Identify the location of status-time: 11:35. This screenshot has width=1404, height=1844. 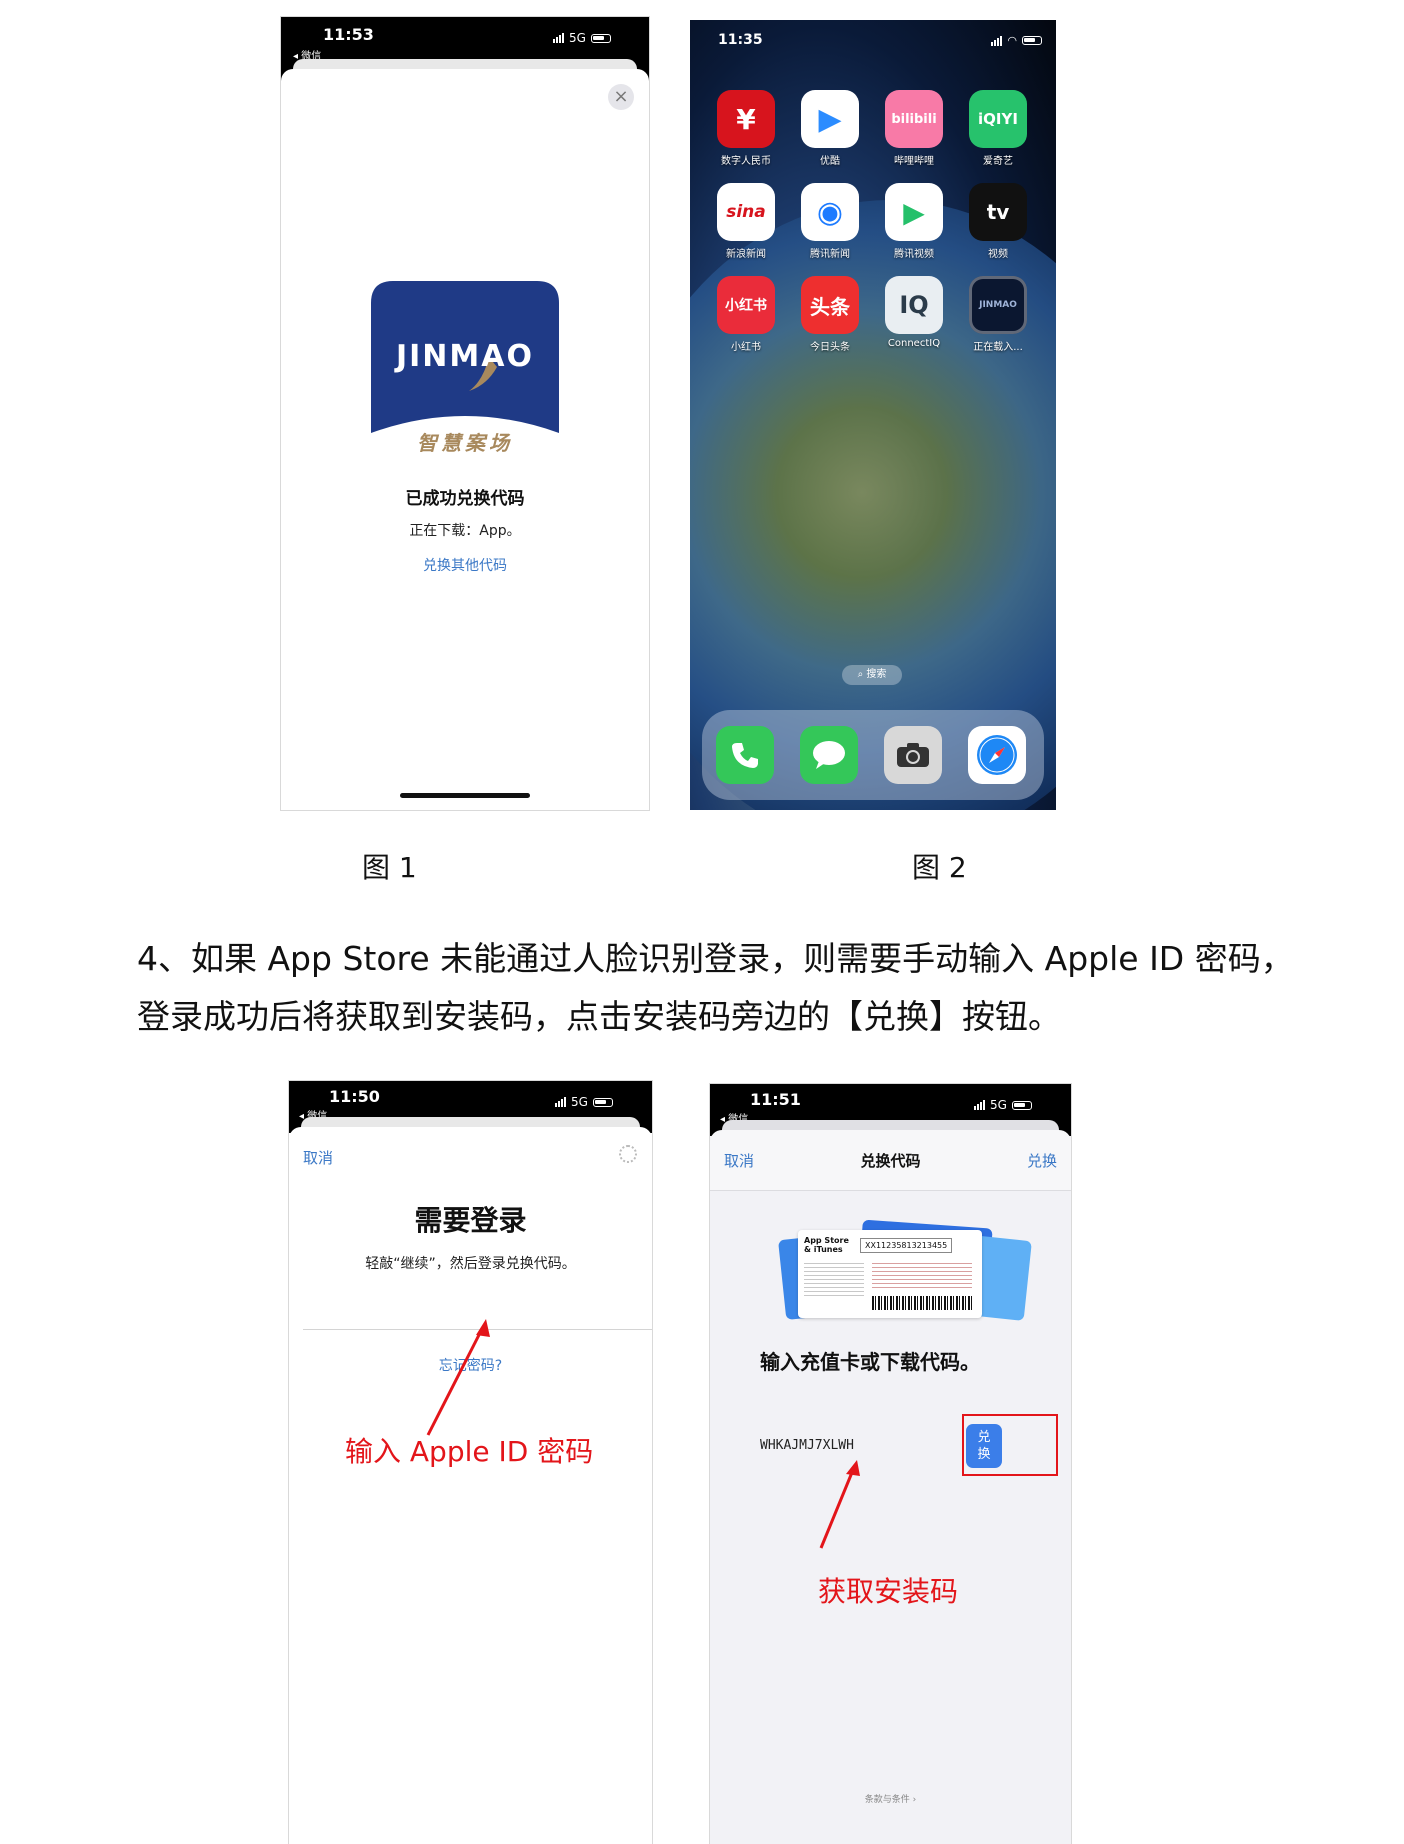
(740, 40).